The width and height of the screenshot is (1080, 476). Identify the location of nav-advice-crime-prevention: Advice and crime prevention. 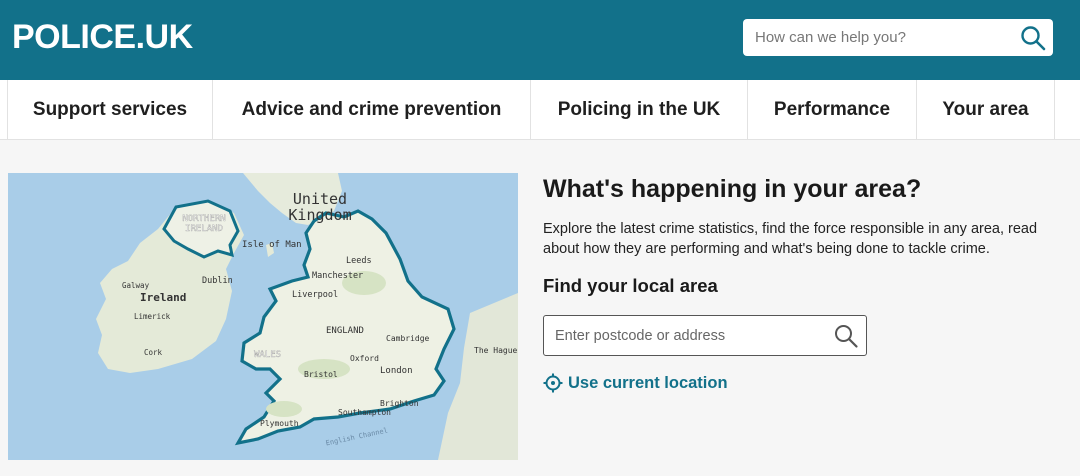
(371, 110).